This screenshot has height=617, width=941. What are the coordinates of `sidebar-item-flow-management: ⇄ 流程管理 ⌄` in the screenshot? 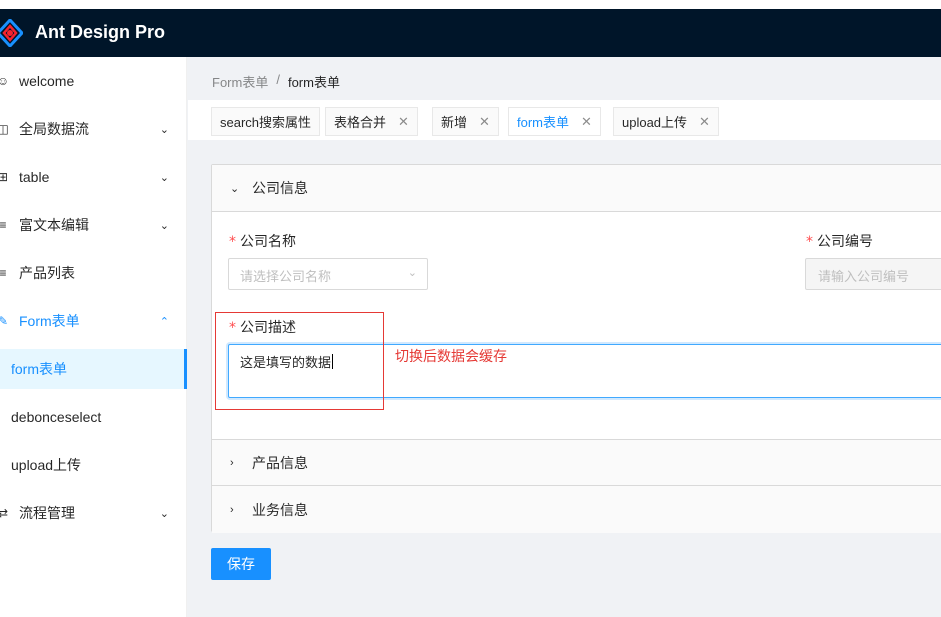 It's located at (93, 513).